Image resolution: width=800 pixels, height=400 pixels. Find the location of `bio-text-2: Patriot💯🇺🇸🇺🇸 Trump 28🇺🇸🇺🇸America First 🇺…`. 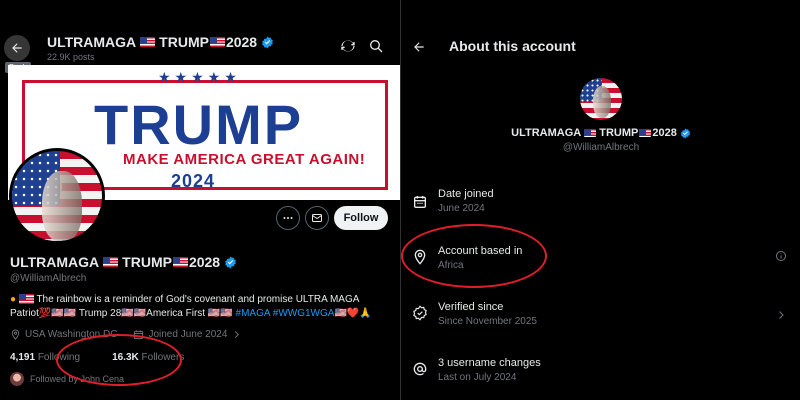

bio-text-2: Patriot💯🇺🇸🇺🇸 Trump 28🇺🇸🇺🇸America First 🇺… is located at coordinates (121, 313).